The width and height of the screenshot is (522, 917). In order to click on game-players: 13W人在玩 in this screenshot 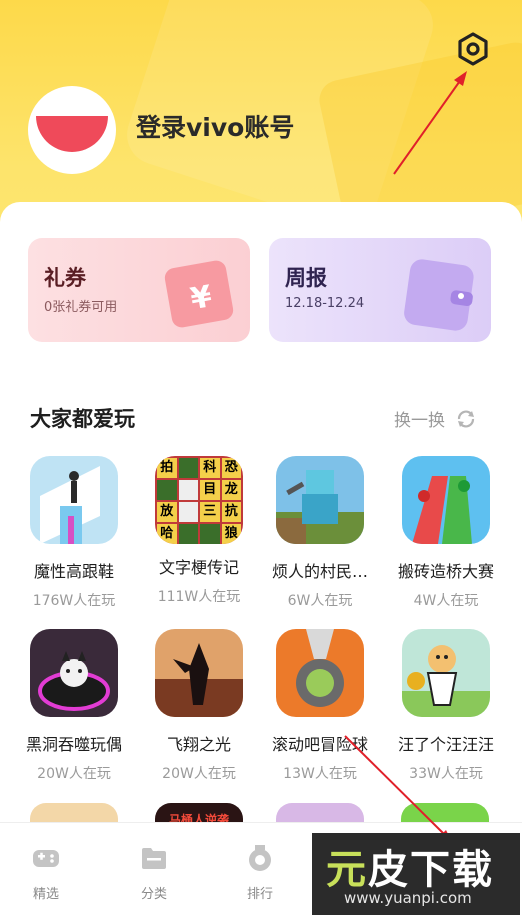, I will do `click(320, 774)`.